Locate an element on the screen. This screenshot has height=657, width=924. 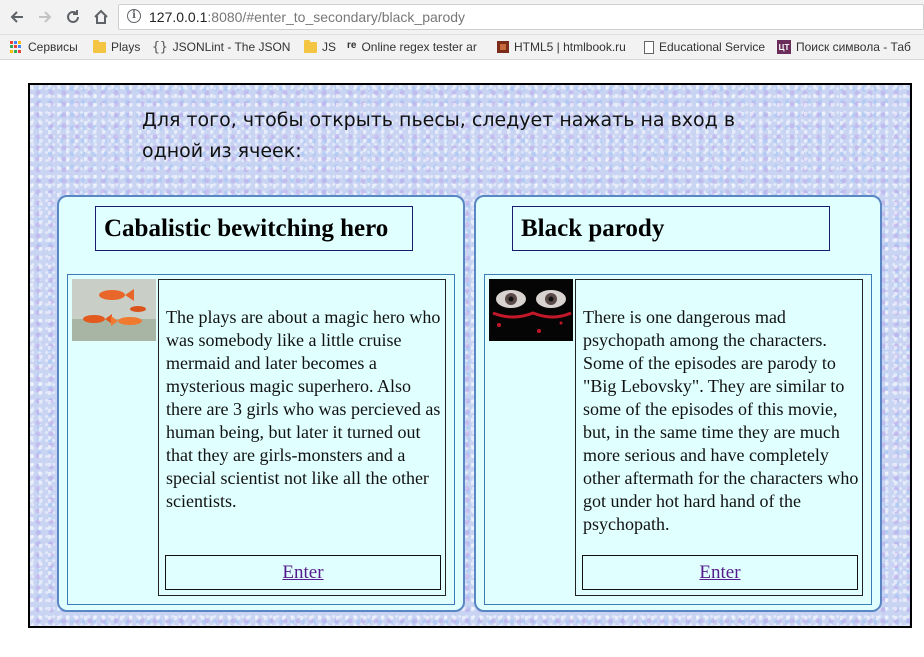
info-icon: i is located at coordinates (134, 16).